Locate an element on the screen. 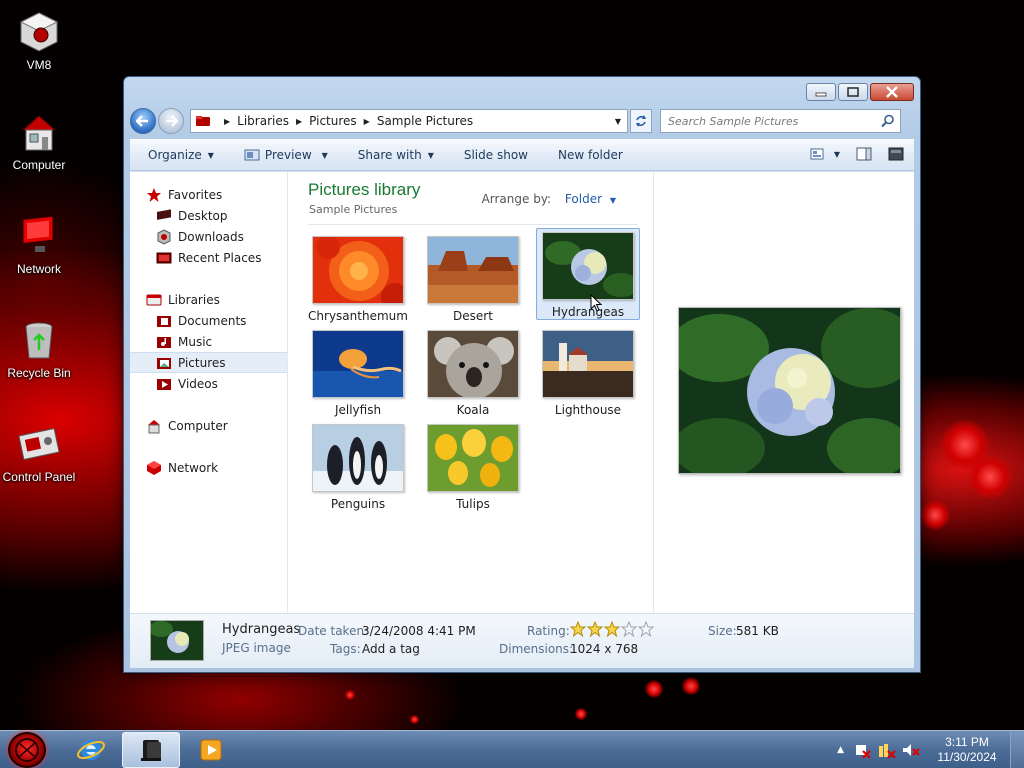  desktop-icon-computer: Computer is located at coordinates (39, 141).